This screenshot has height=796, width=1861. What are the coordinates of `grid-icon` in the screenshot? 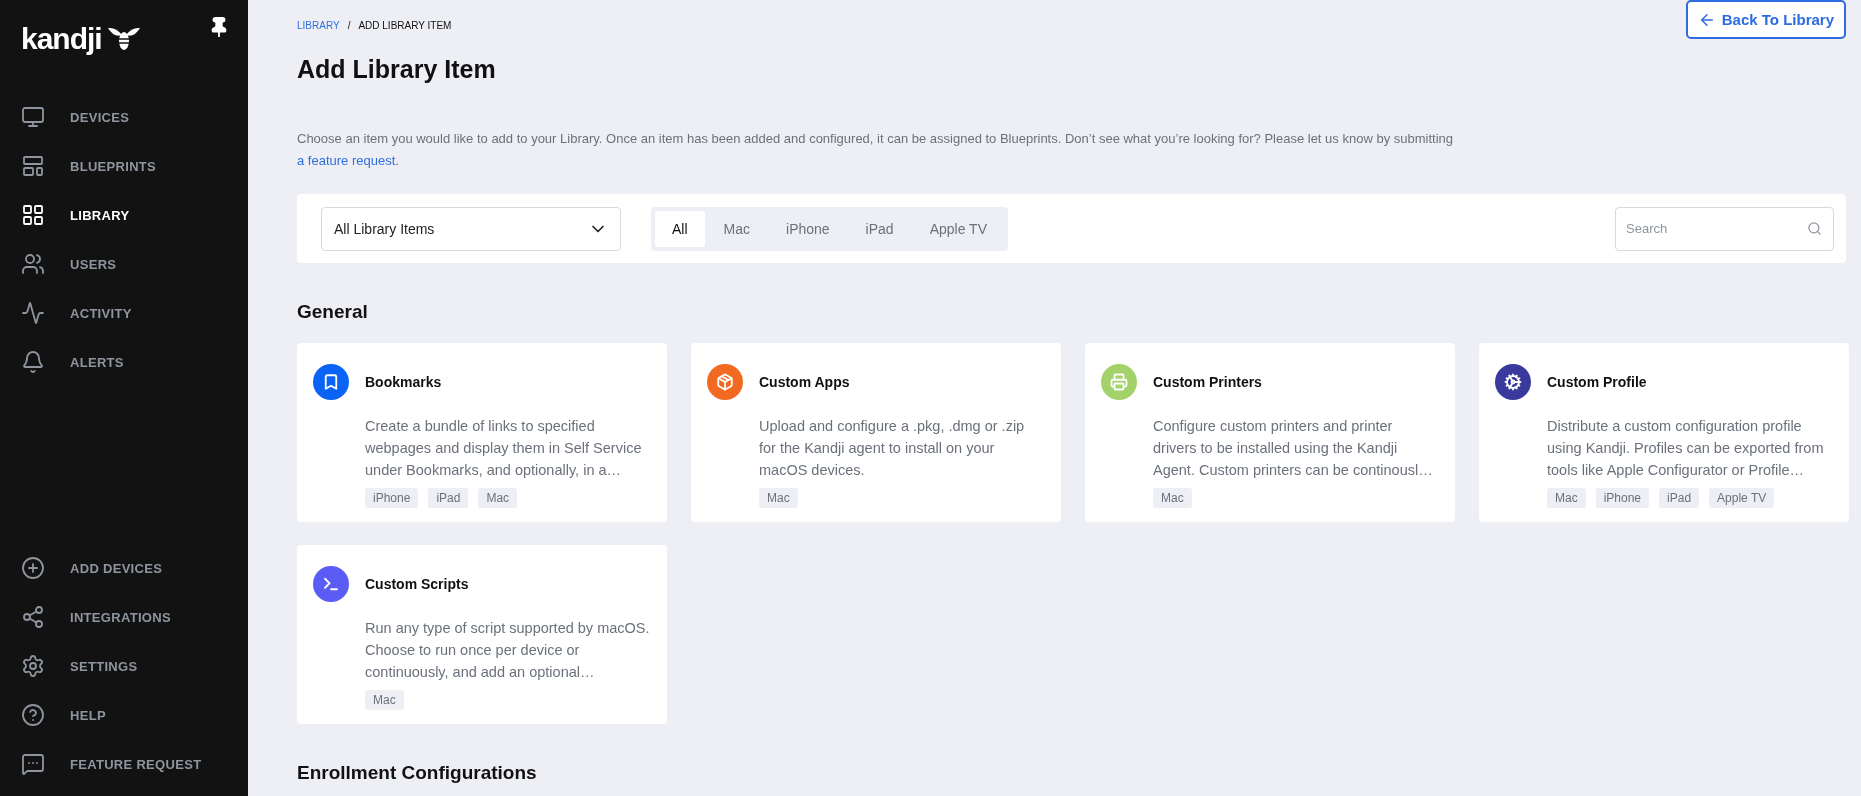 It's located at (33, 215).